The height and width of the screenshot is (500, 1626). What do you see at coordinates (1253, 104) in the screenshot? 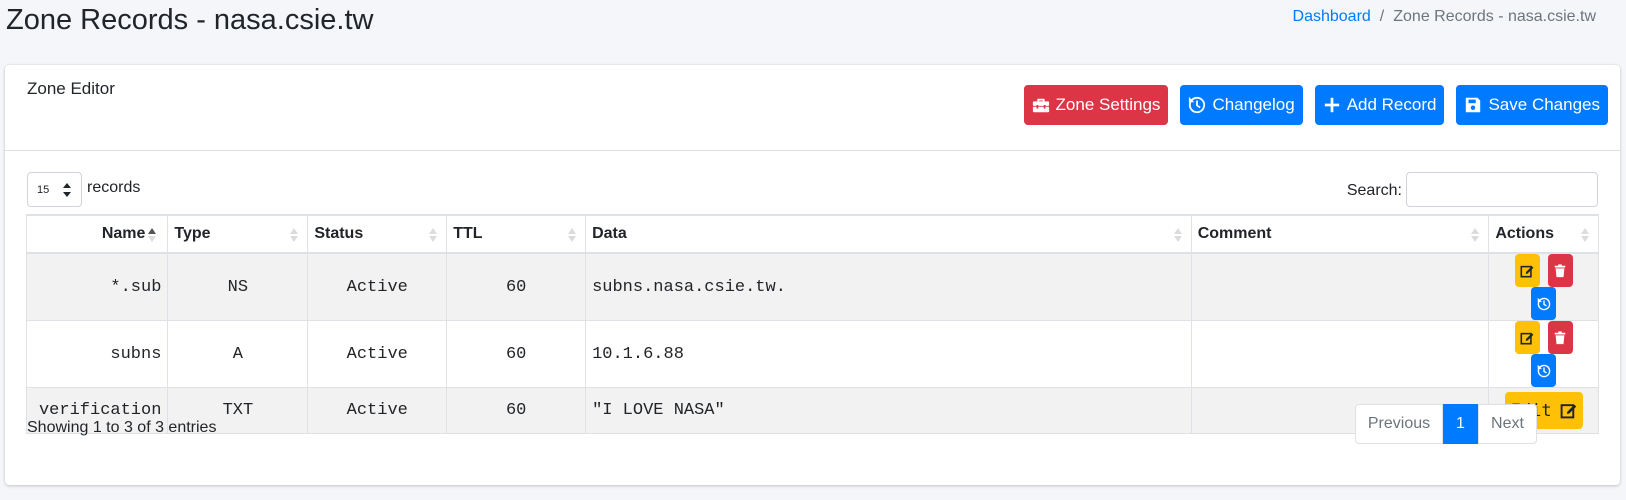
I see `changelog-label: Changelog` at bounding box center [1253, 104].